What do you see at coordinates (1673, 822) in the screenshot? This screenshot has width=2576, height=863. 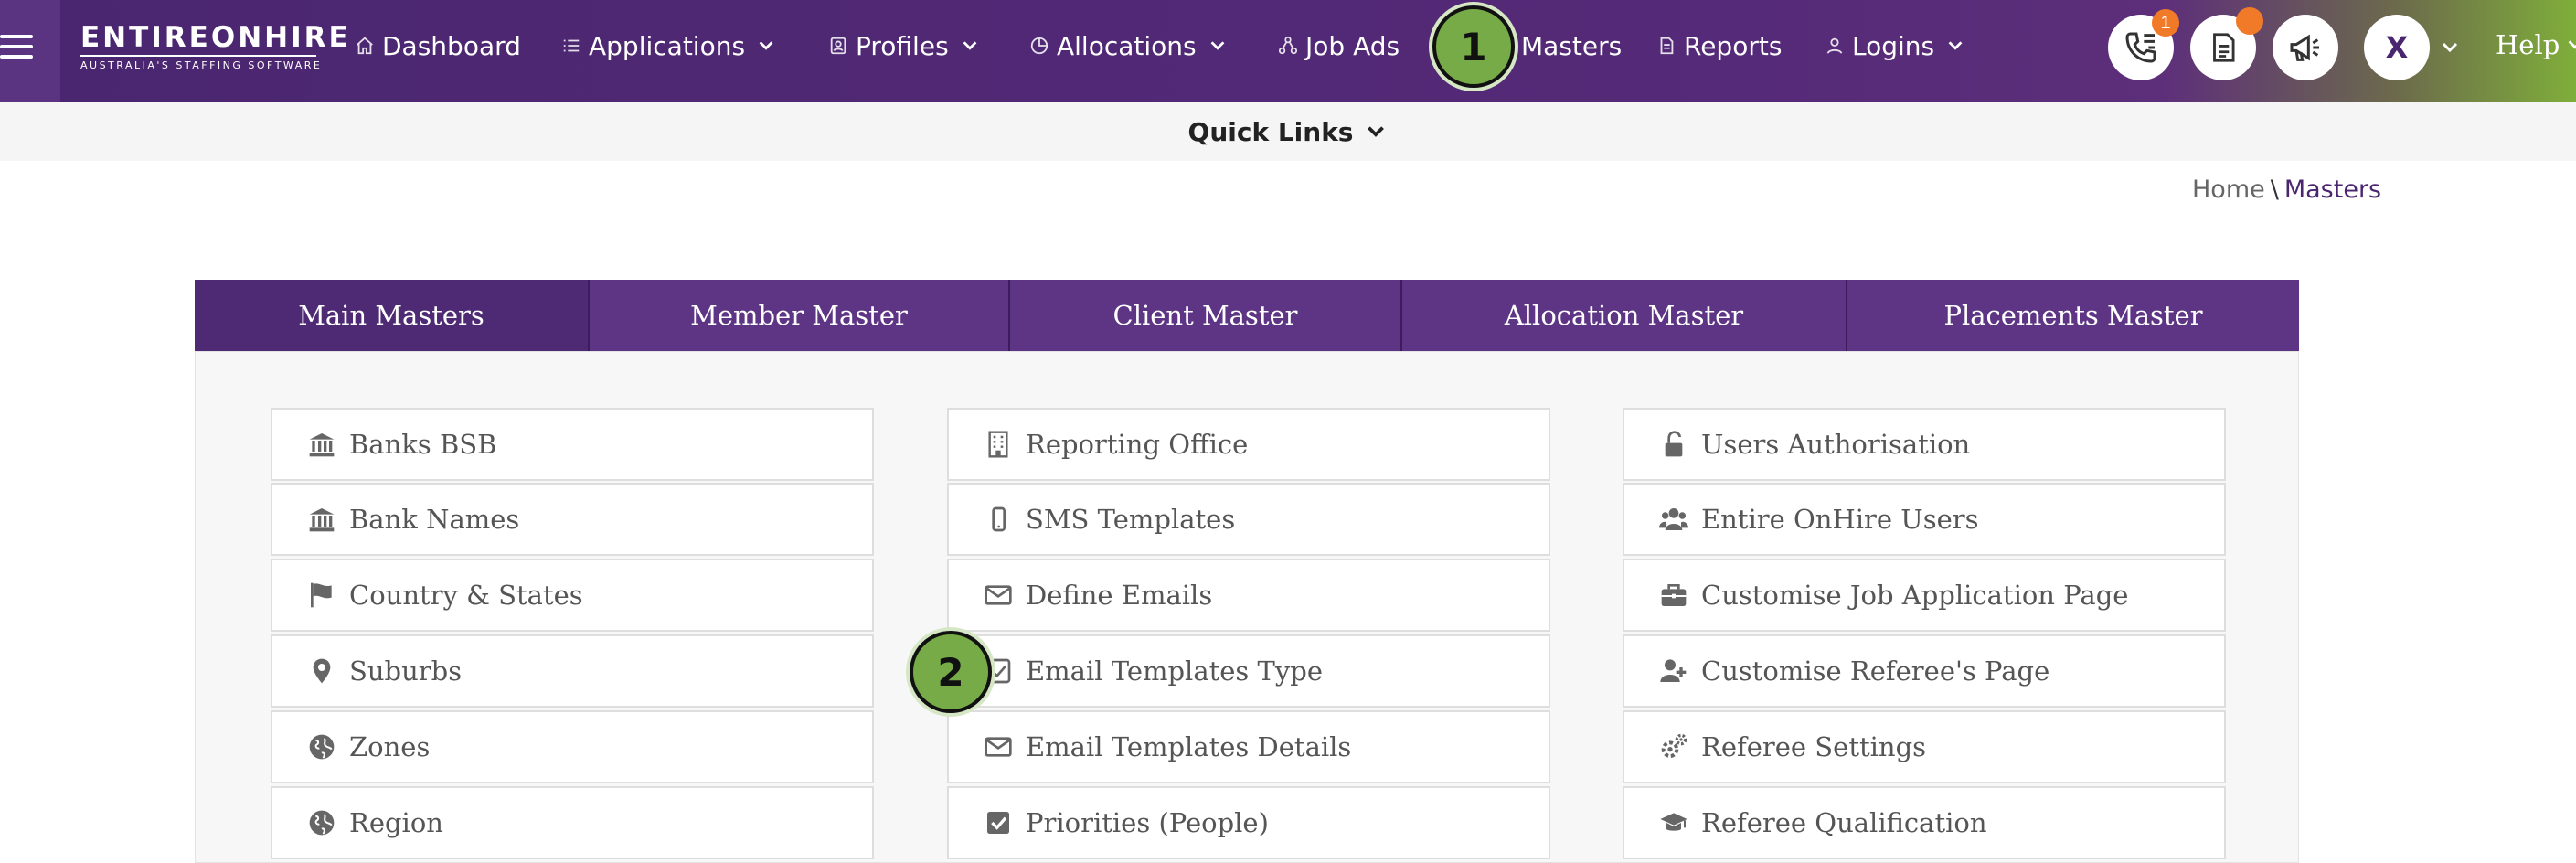 I see `graduation-cap-icon` at bounding box center [1673, 822].